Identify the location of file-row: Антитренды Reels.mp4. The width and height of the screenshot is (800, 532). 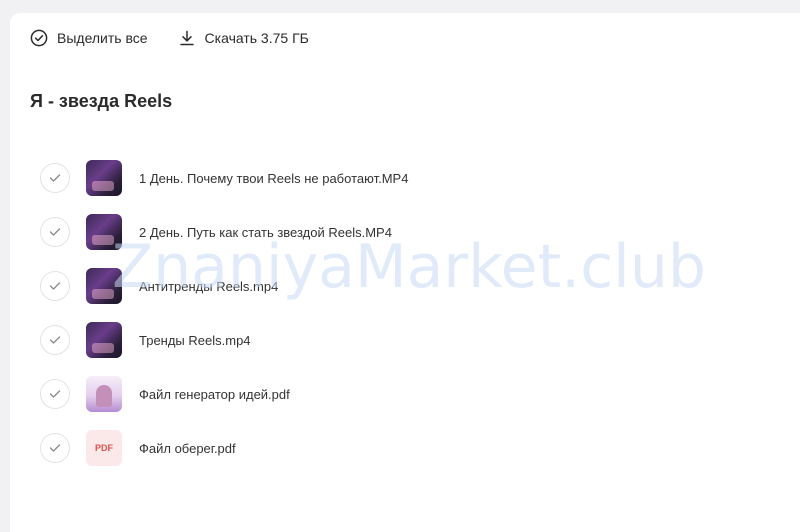
(300, 286).